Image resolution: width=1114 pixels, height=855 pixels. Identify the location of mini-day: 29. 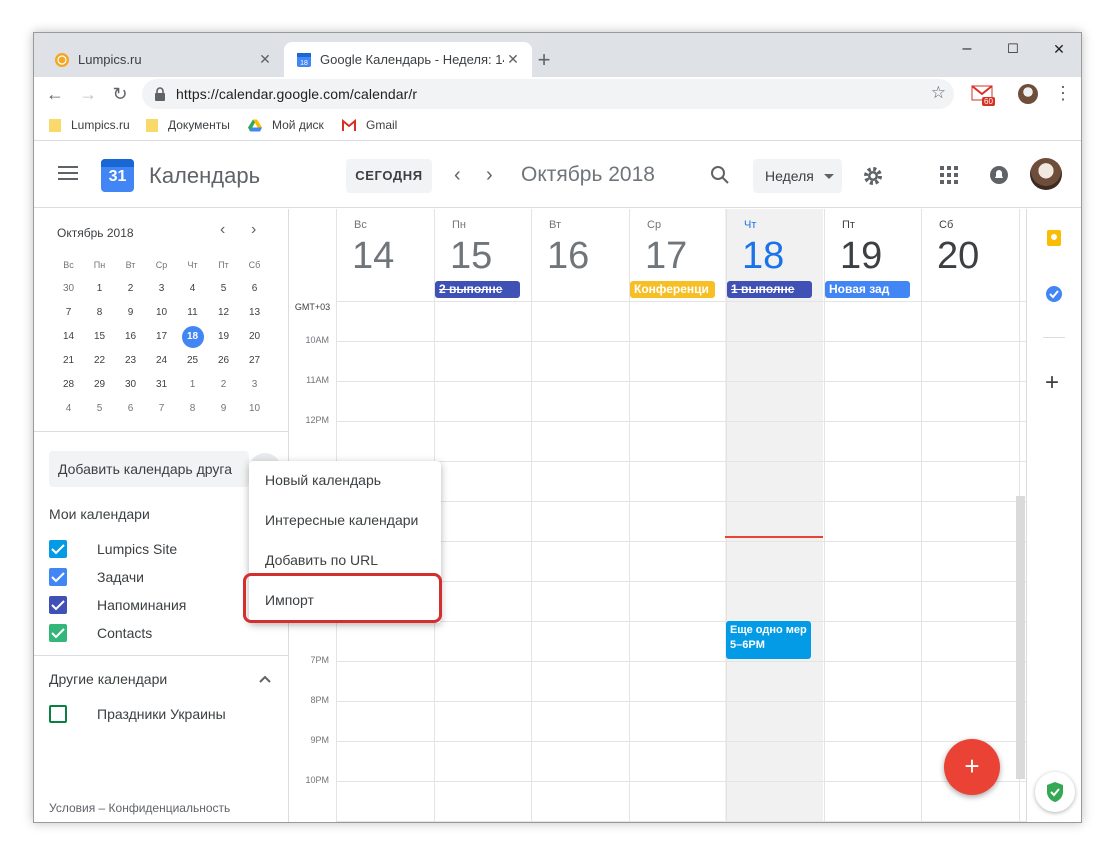
(99, 385).